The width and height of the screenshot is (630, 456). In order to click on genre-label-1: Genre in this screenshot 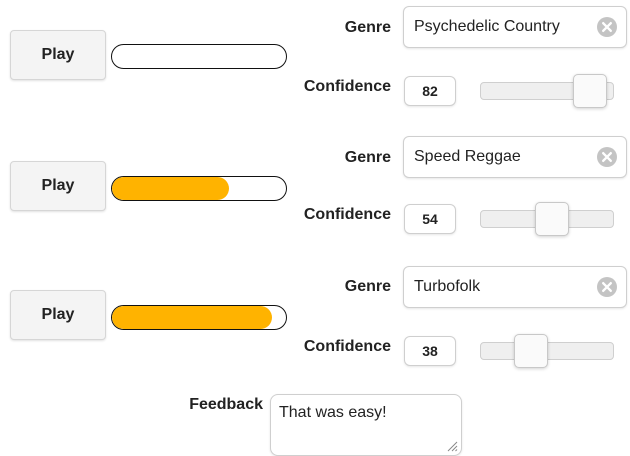, I will do `click(367, 27)`.